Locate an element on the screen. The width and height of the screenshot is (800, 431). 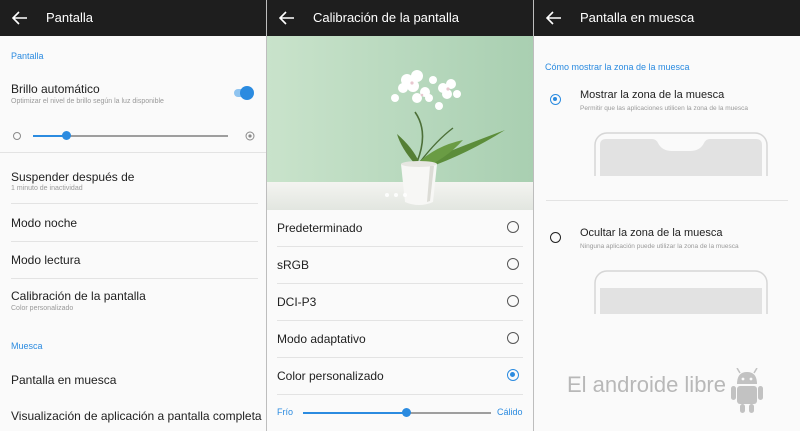
reading-mode-item: Modo lectura is located at coordinates (134, 260).